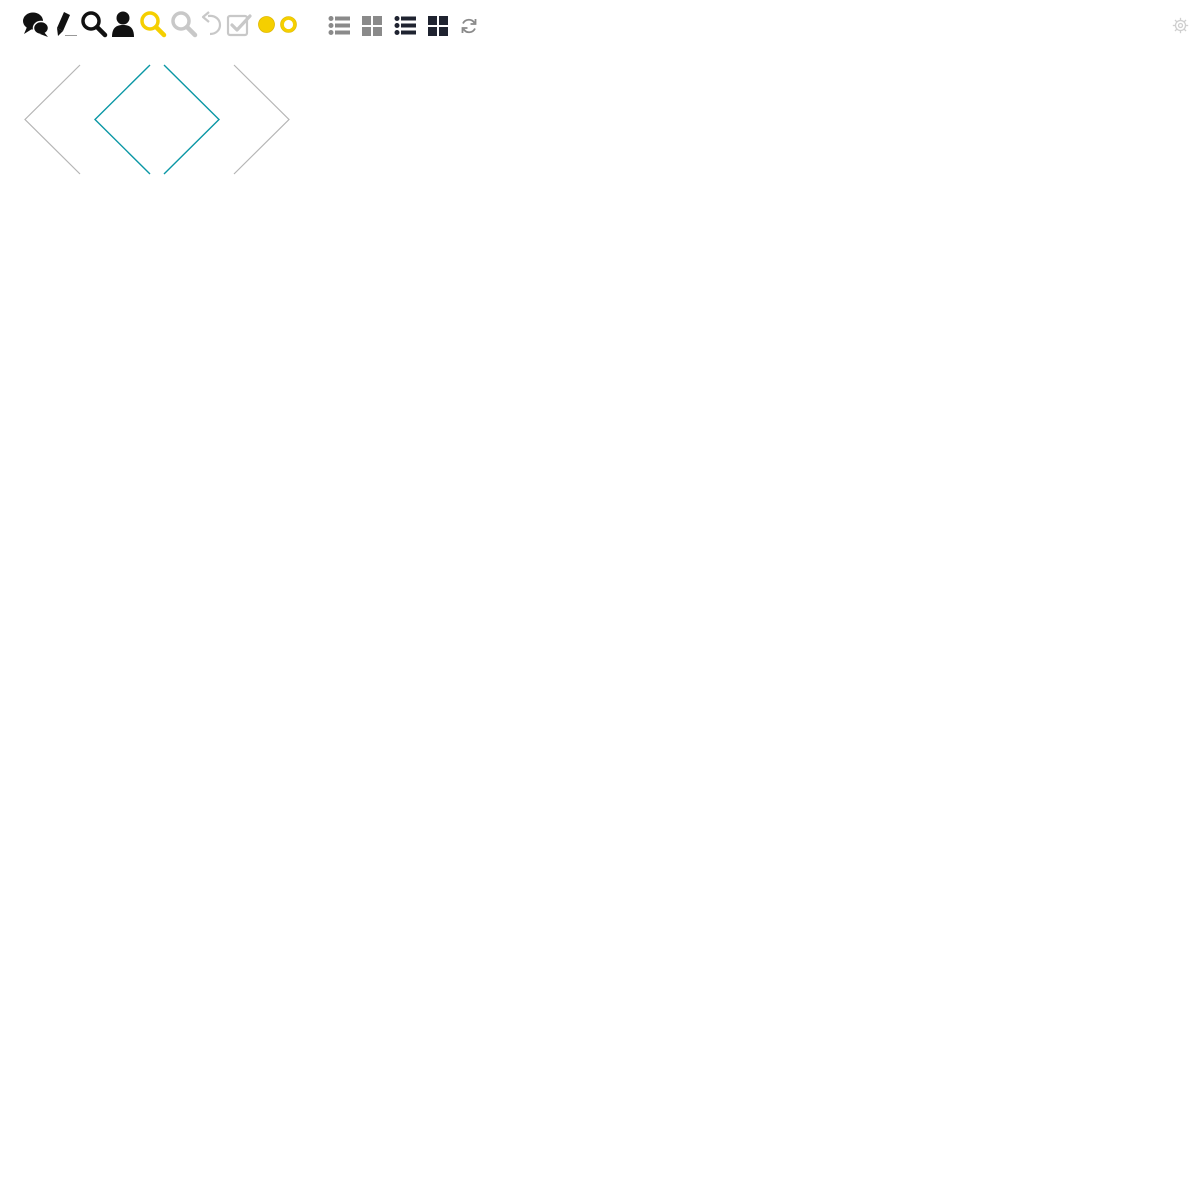  Describe the element at coordinates (153, 24) in the screenshot. I see `search-highlighted-icon` at that location.